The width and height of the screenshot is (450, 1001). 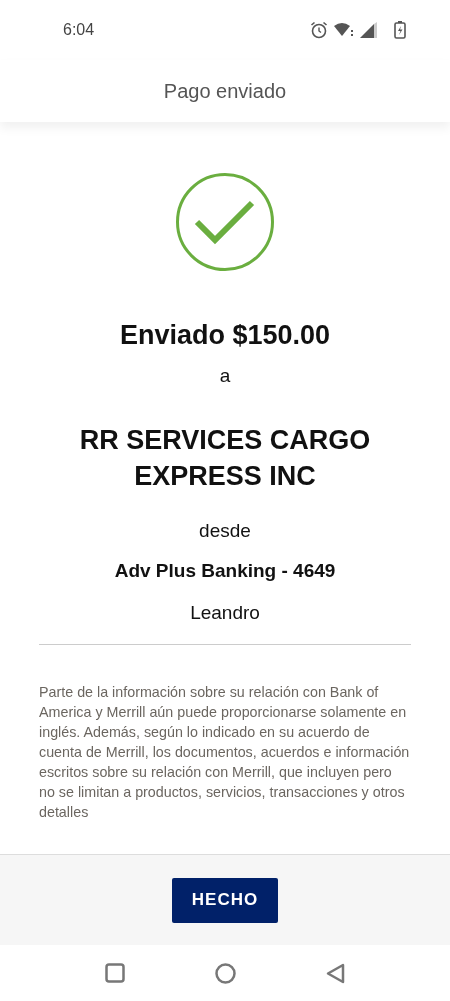 I want to click on recipient-name: RR SERVICES CARGO EXPRESS INC, so click(x=225, y=458).